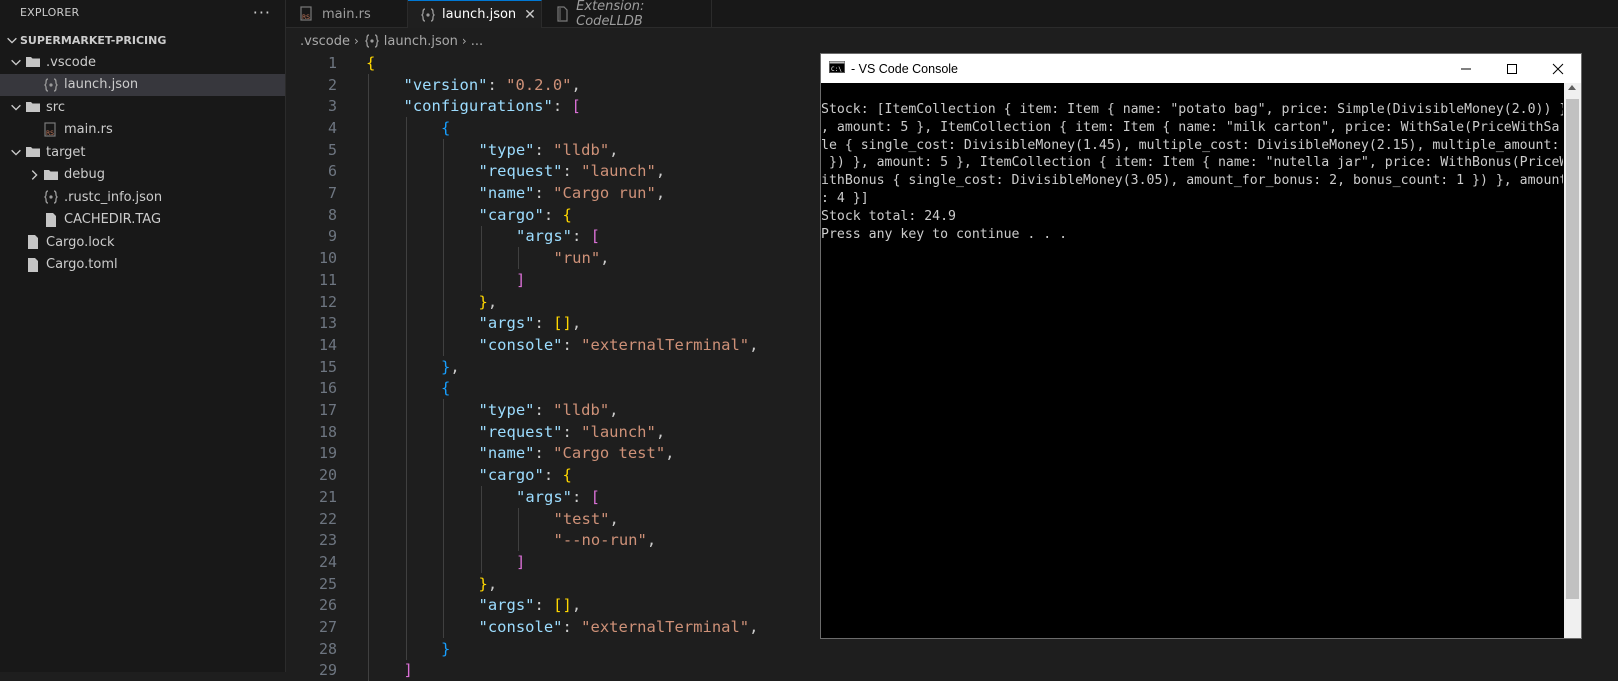  I want to click on tree-item: launch.json, so click(142, 84).